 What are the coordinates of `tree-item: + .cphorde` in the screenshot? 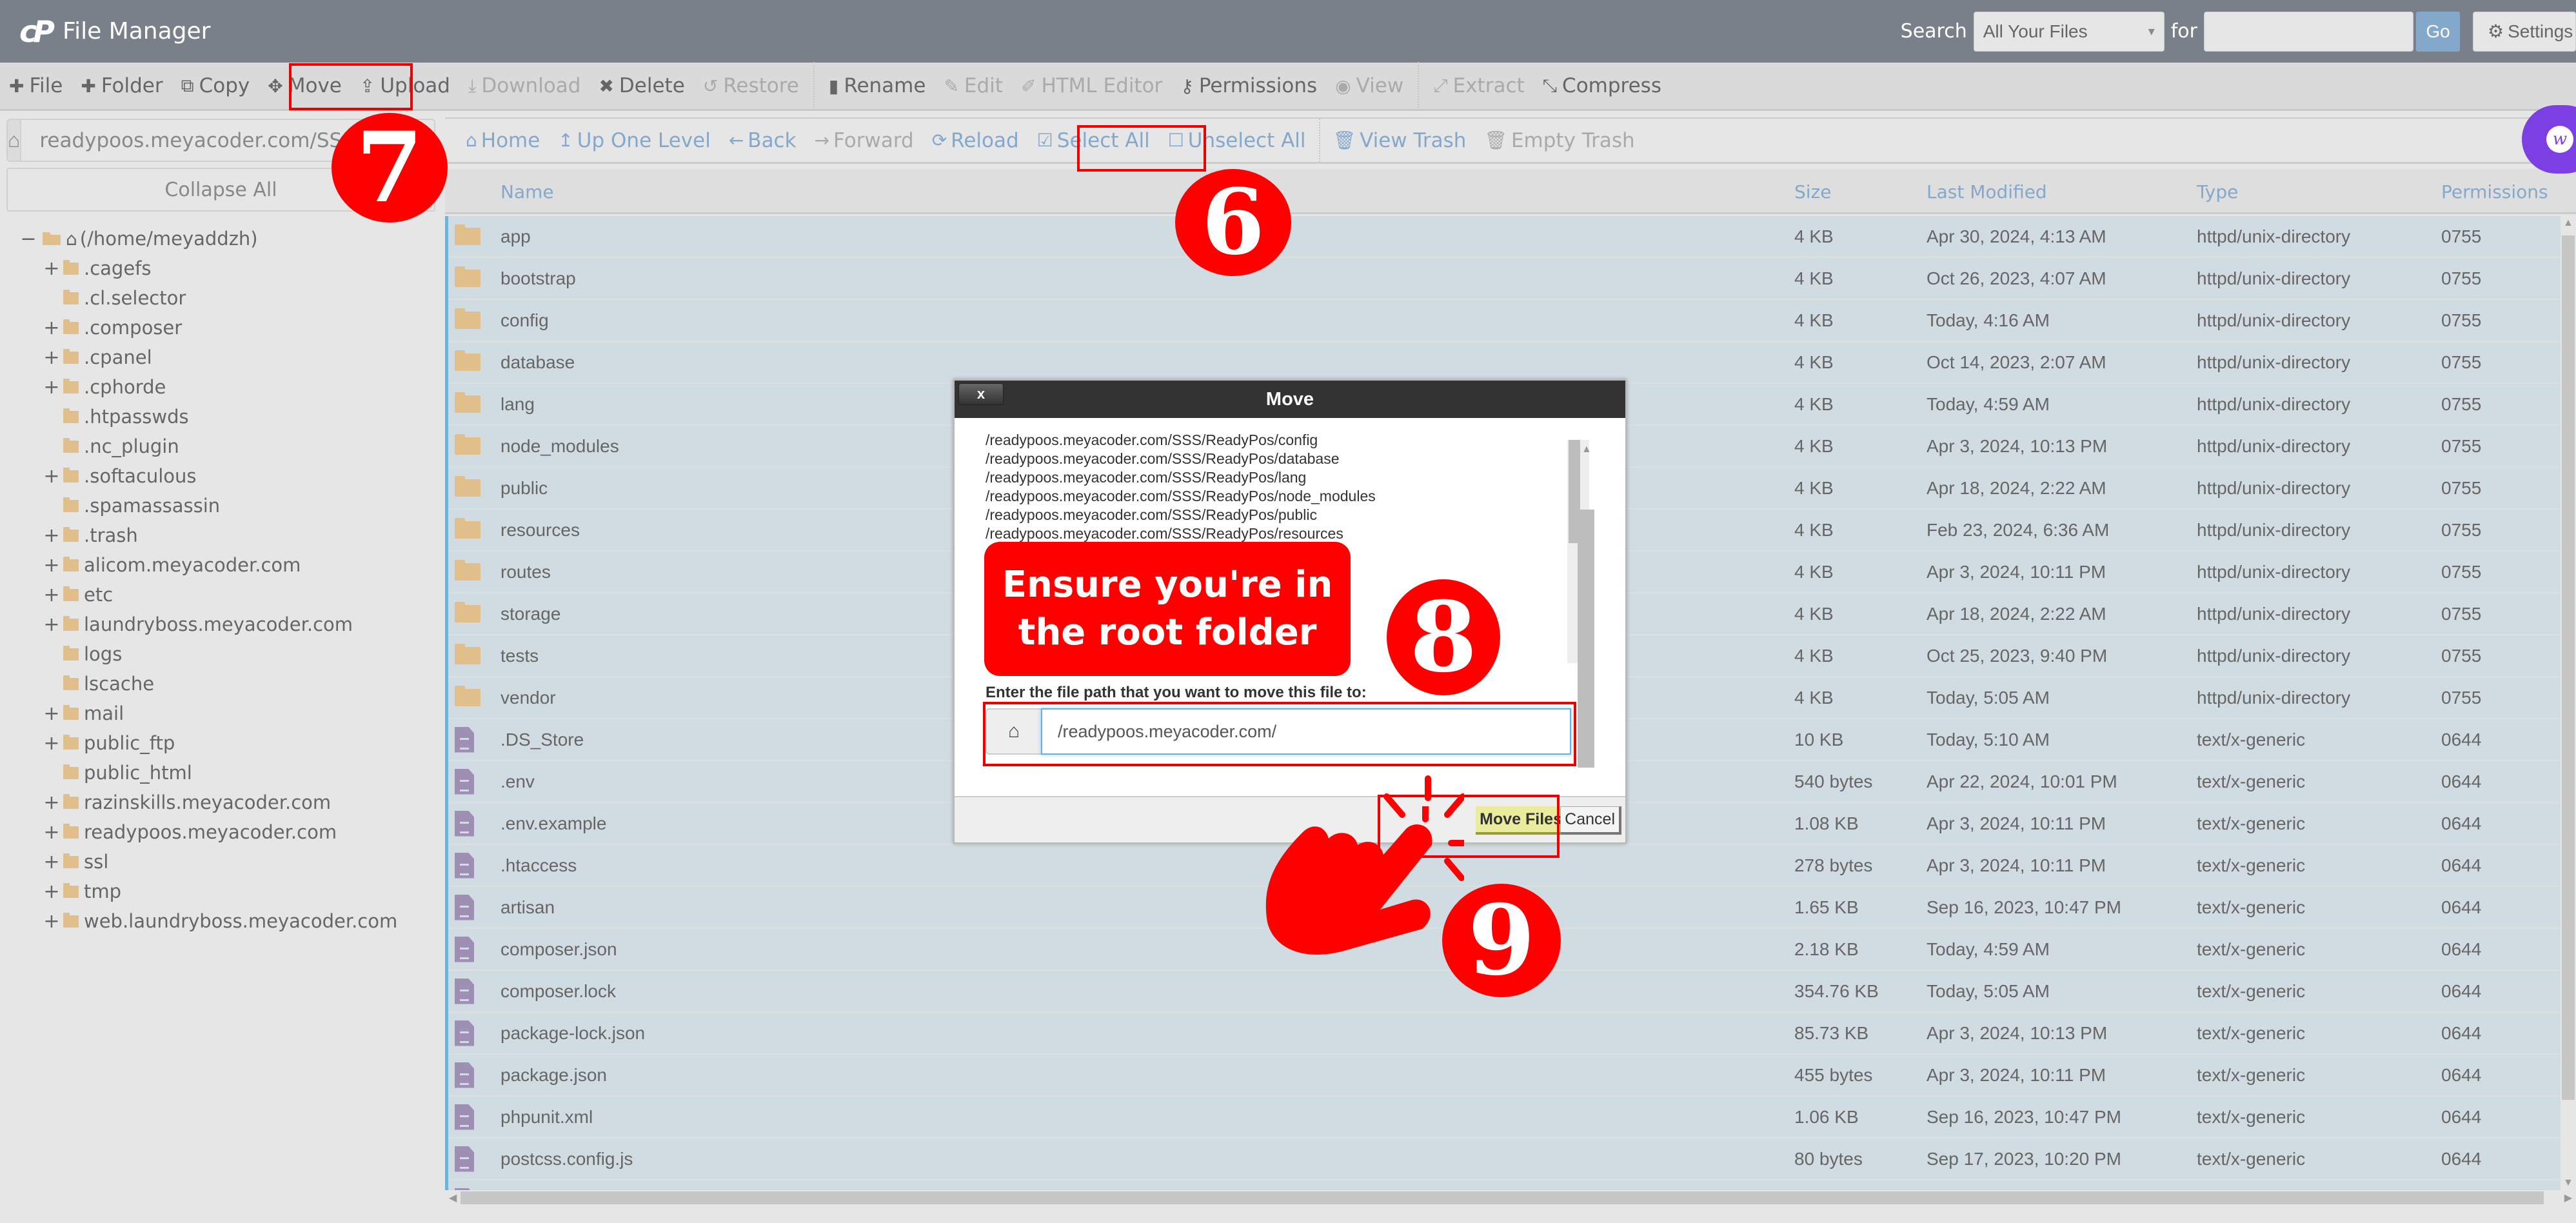 It's located at (223, 387).